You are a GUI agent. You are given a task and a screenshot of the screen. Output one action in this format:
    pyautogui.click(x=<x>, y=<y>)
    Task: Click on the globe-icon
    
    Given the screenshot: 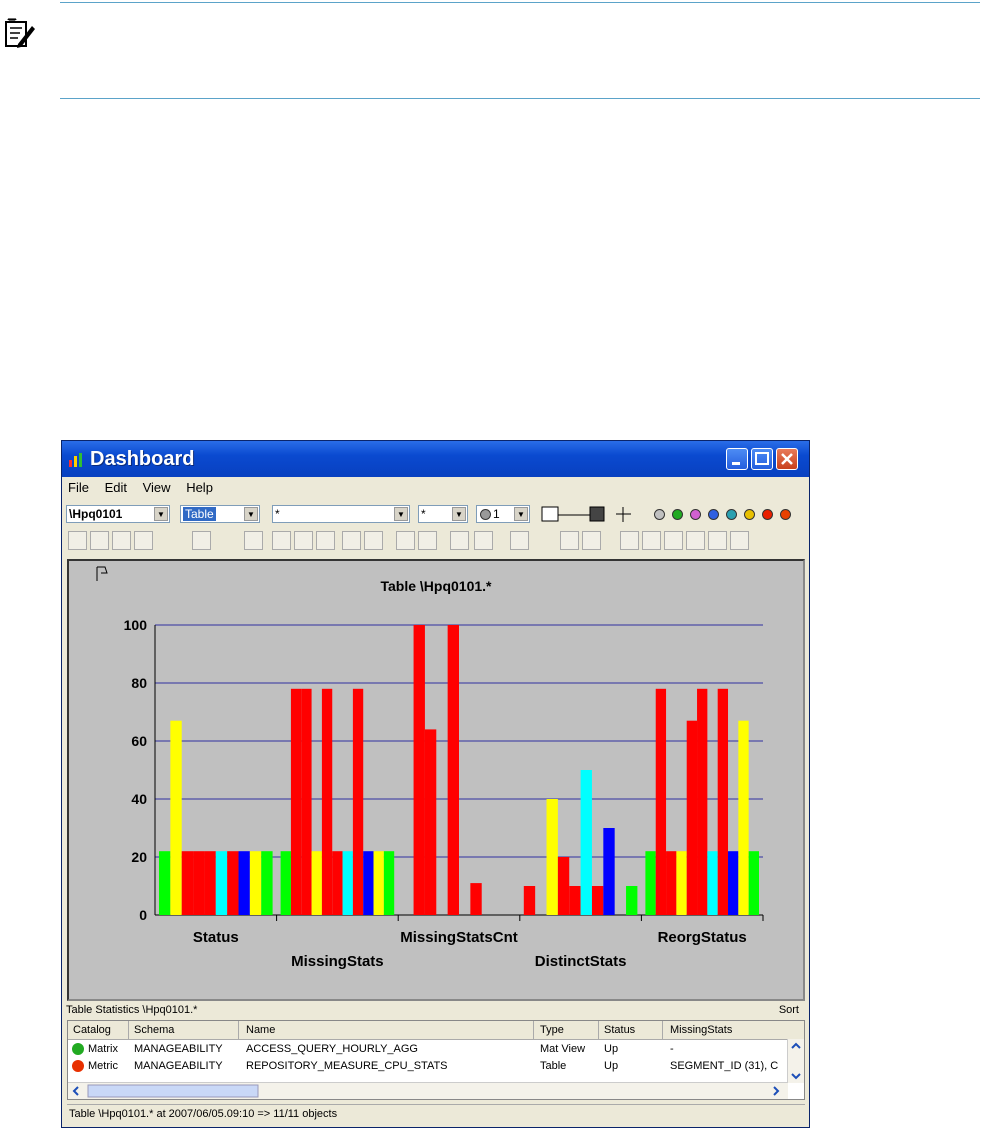 What is the action you would take?
    pyautogui.click(x=717, y=540)
    